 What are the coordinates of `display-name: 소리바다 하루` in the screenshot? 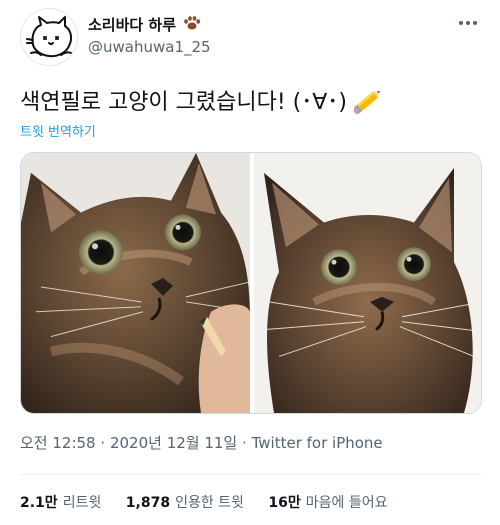 It's located at (144, 24).